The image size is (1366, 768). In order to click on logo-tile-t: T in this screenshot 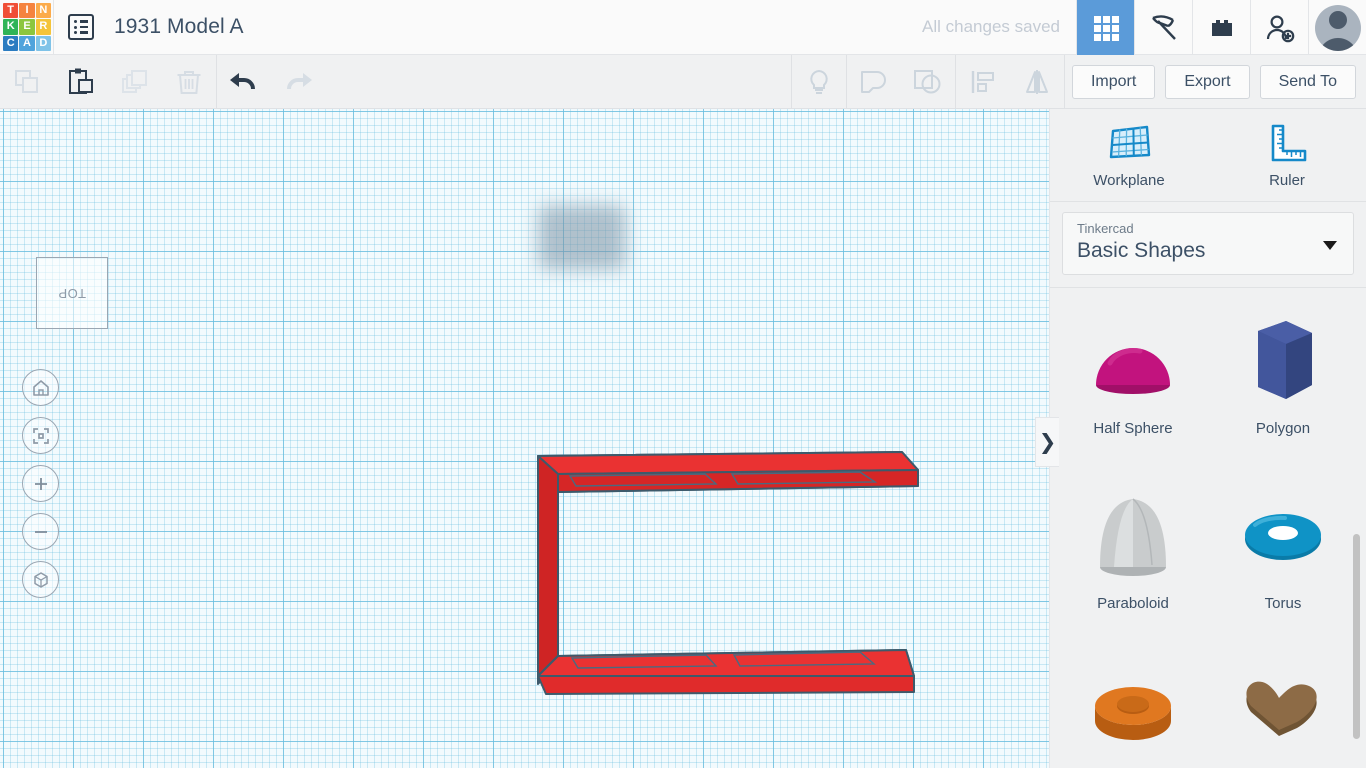, I will do `click(11, 11)`.